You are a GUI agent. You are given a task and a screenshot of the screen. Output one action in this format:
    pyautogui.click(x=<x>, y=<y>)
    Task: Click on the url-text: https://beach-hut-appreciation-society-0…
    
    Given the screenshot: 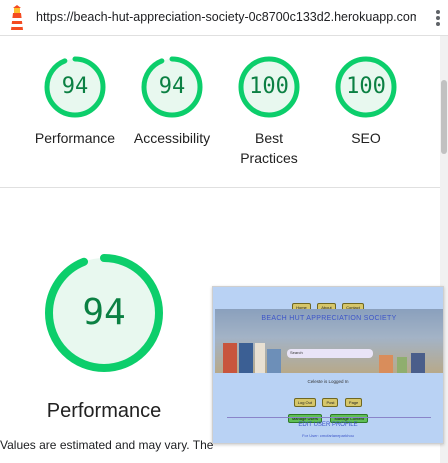 What is the action you would take?
    pyautogui.click(x=226, y=17)
    